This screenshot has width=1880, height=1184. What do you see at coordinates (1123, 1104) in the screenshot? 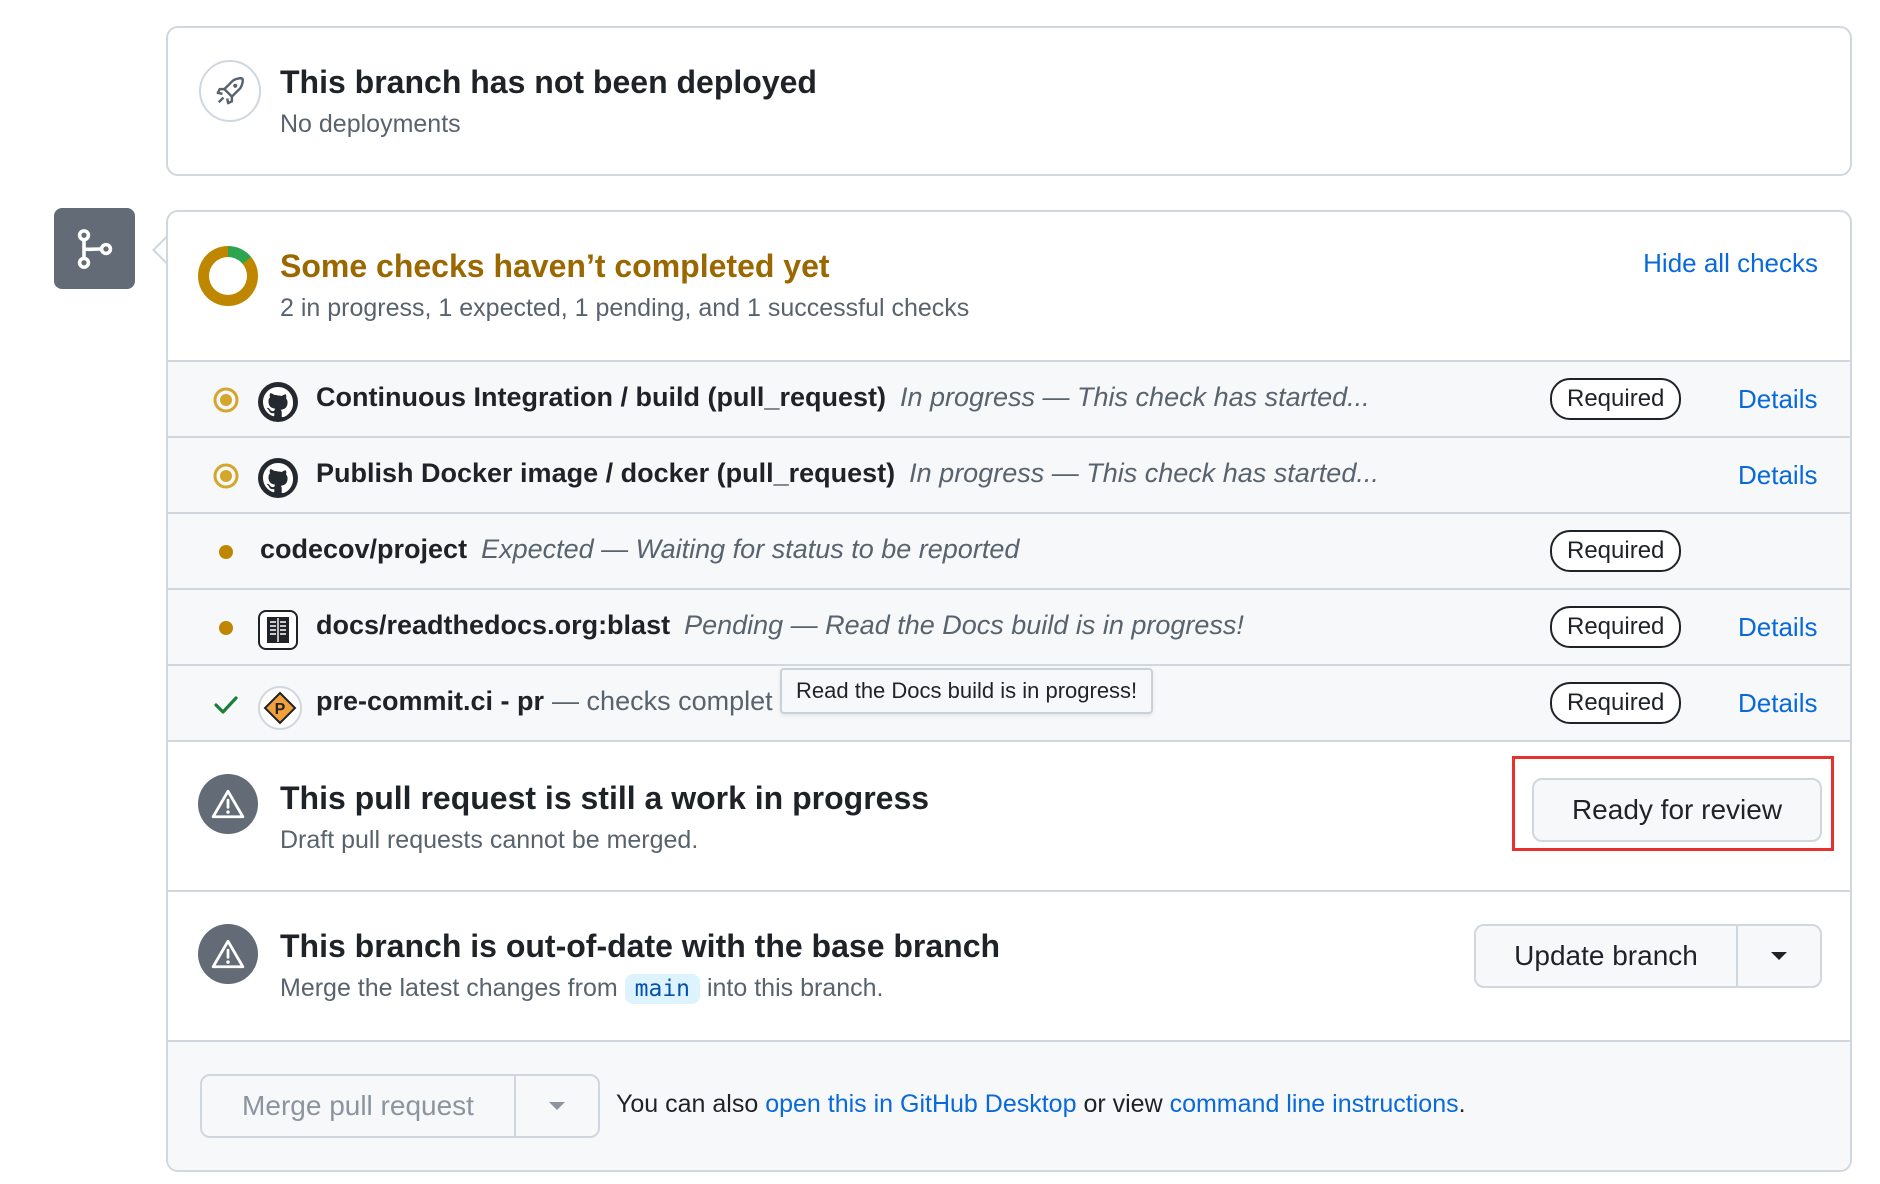
I see `merge-text-2: or view` at bounding box center [1123, 1104].